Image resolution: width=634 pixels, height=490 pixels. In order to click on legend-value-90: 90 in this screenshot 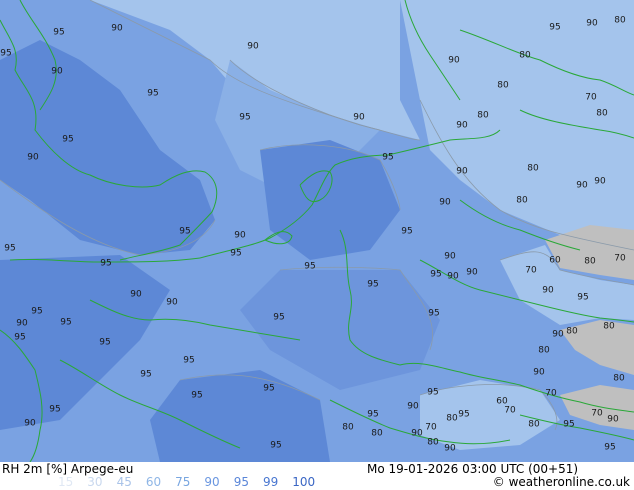, I will do `click(212, 482)`.